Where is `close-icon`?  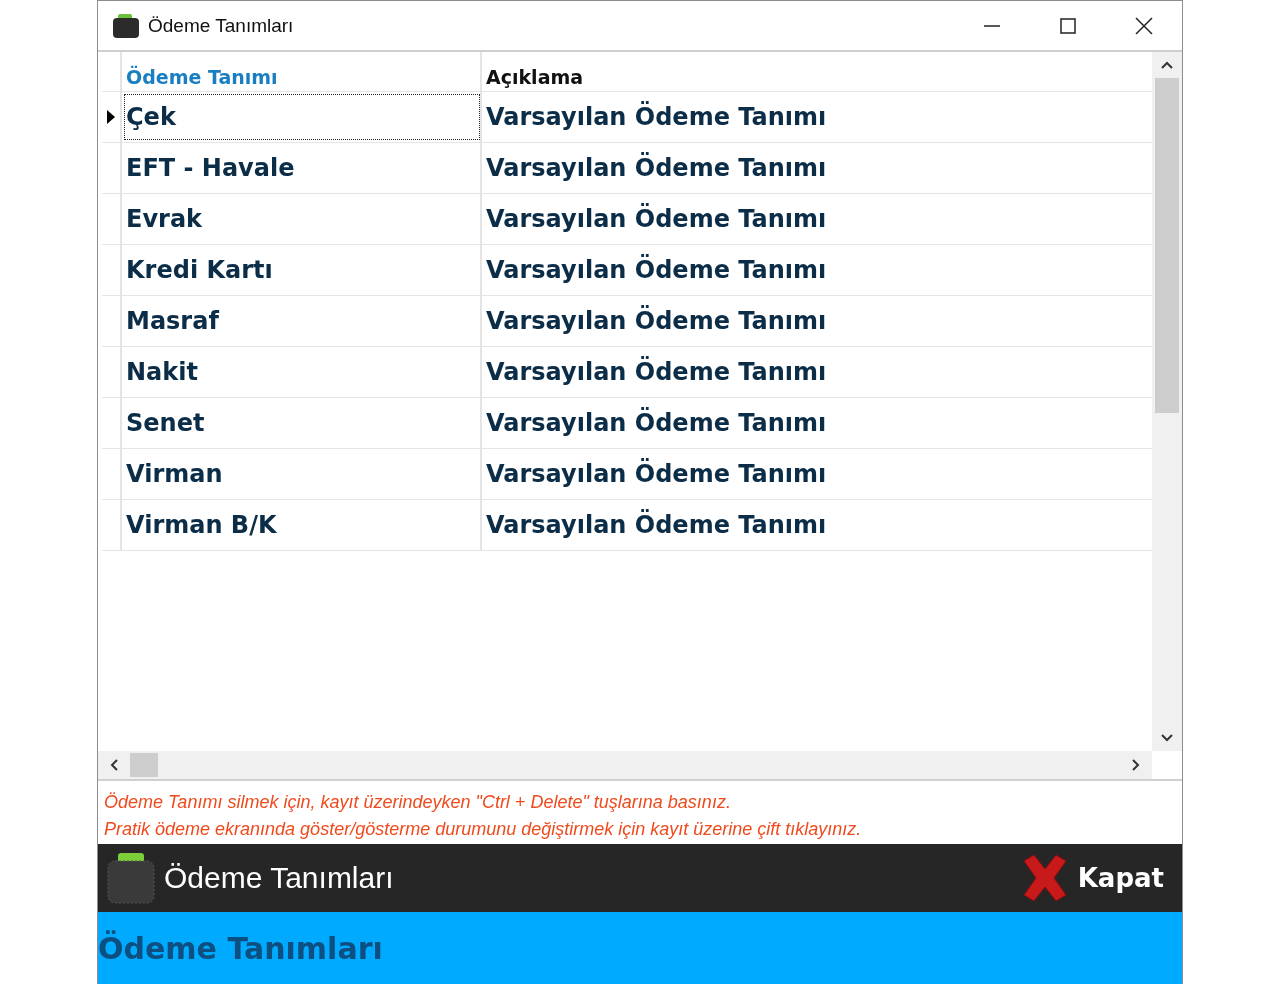 close-icon is located at coordinates (1144, 25).